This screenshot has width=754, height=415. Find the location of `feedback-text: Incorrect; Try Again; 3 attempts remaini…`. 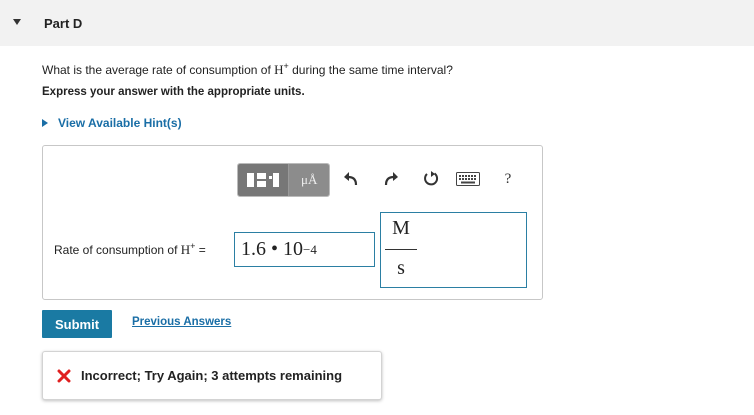

feedback-text: Incorrect; Try Again; 3 attempts remaini… is located at coordinates (212, 375).